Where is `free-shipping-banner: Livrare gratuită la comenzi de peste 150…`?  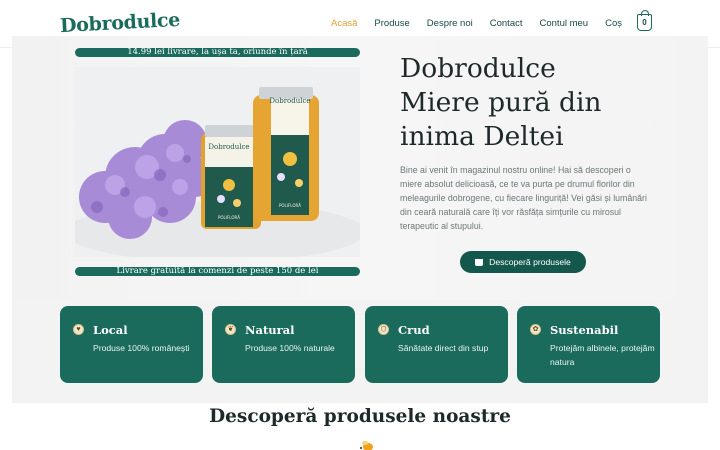
free-shipping-banner: Livrare gratuită la comenzi de peste 150… is located at coordinates (217, 271).